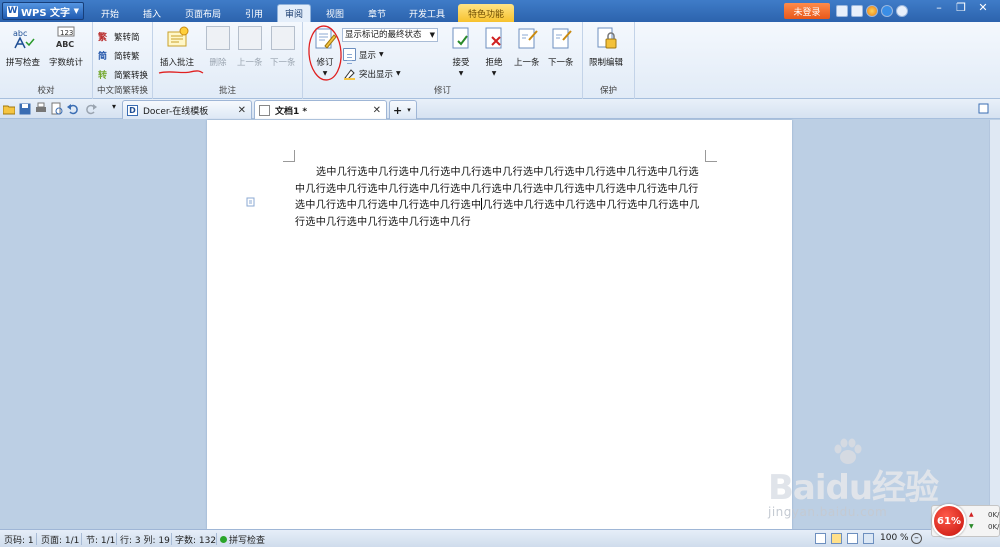  What do you see at coordinates (857, 11) in the screenshot?
I see `feedback-icon` at bounding box center [857, 11].